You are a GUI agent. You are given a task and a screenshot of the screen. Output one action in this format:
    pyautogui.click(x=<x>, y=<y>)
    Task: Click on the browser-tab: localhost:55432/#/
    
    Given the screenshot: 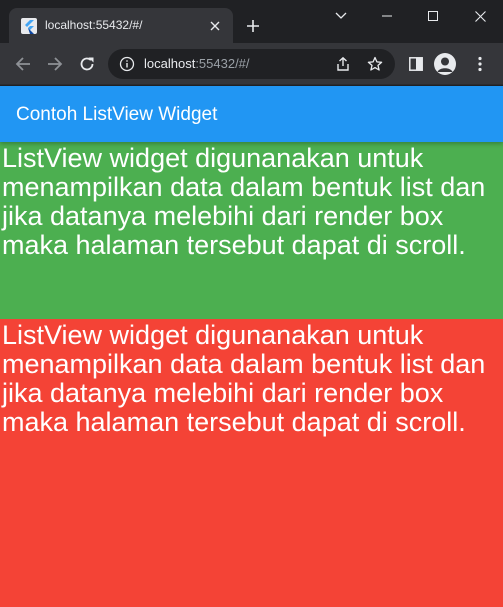 What is the action you would take?
    pyautogui.click(x=121, y=25)
    